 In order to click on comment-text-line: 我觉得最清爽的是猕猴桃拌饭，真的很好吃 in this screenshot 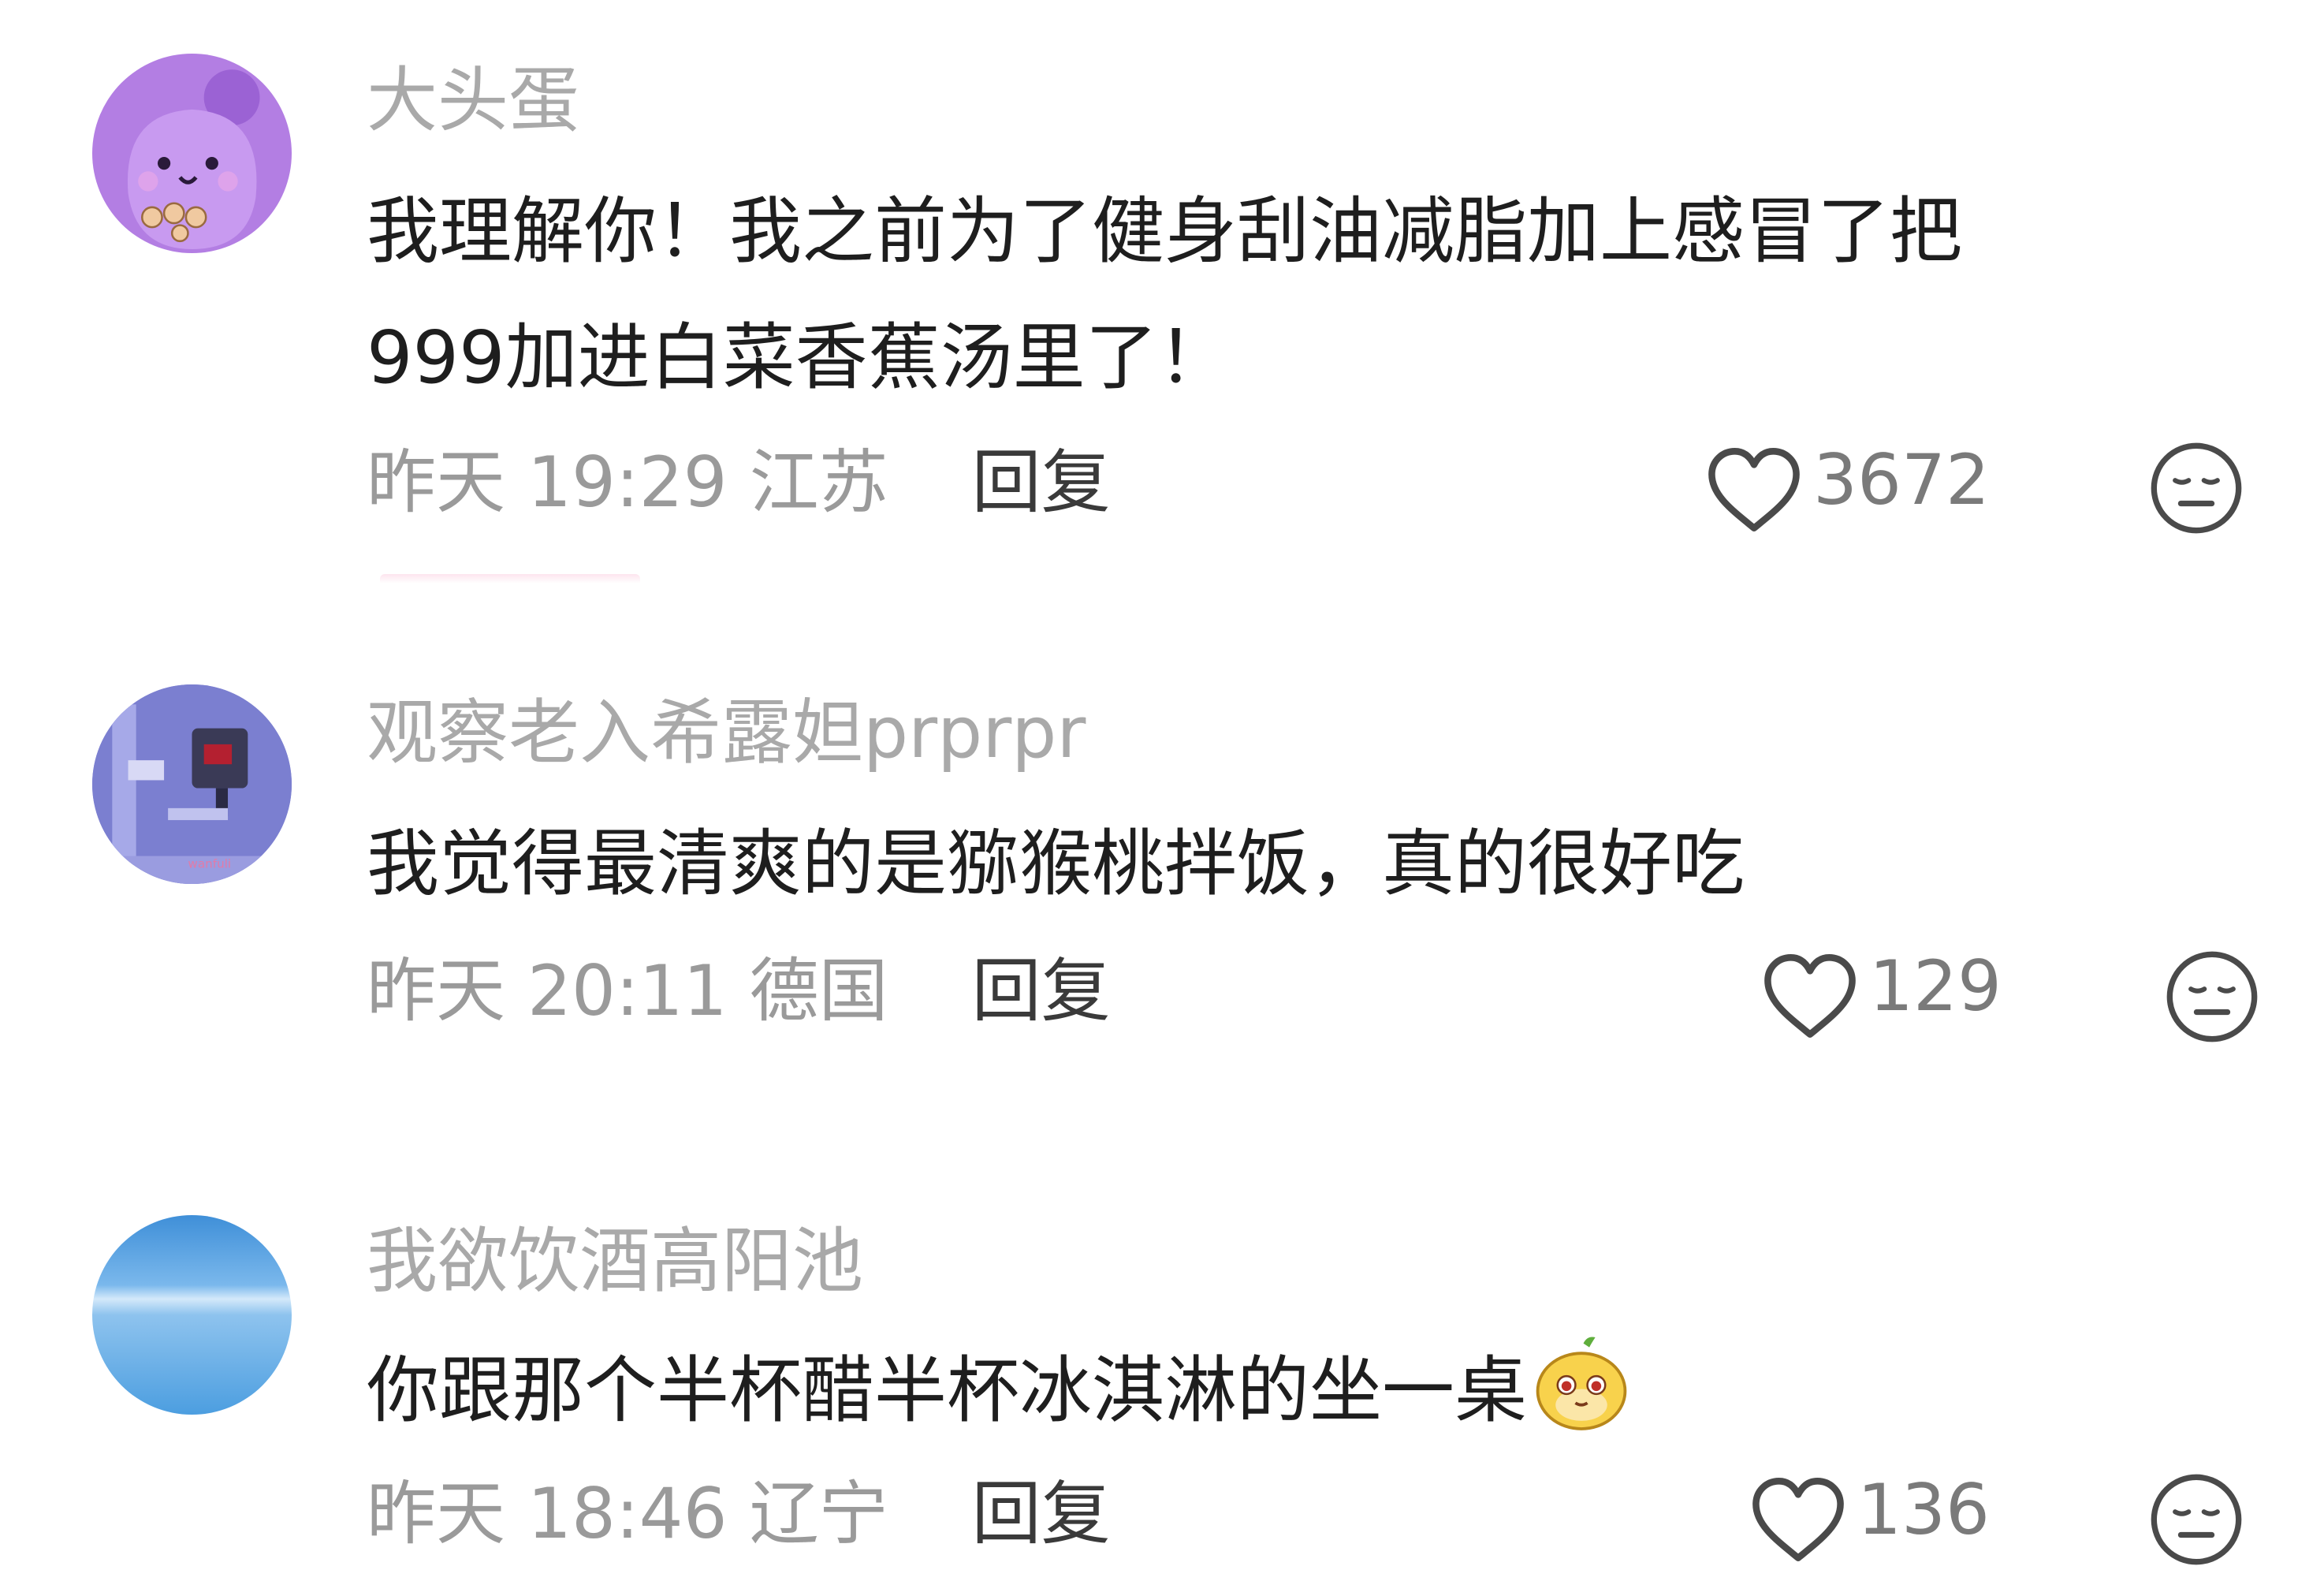, I will do `click(1056, 864)`.